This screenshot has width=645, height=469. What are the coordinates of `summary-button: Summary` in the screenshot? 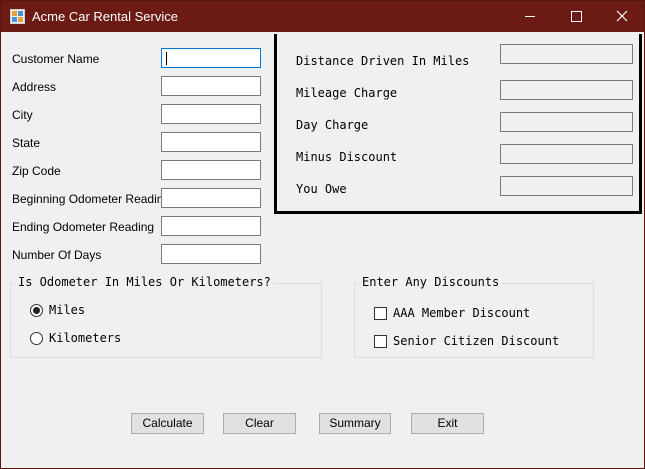 It's located at (355, 423).